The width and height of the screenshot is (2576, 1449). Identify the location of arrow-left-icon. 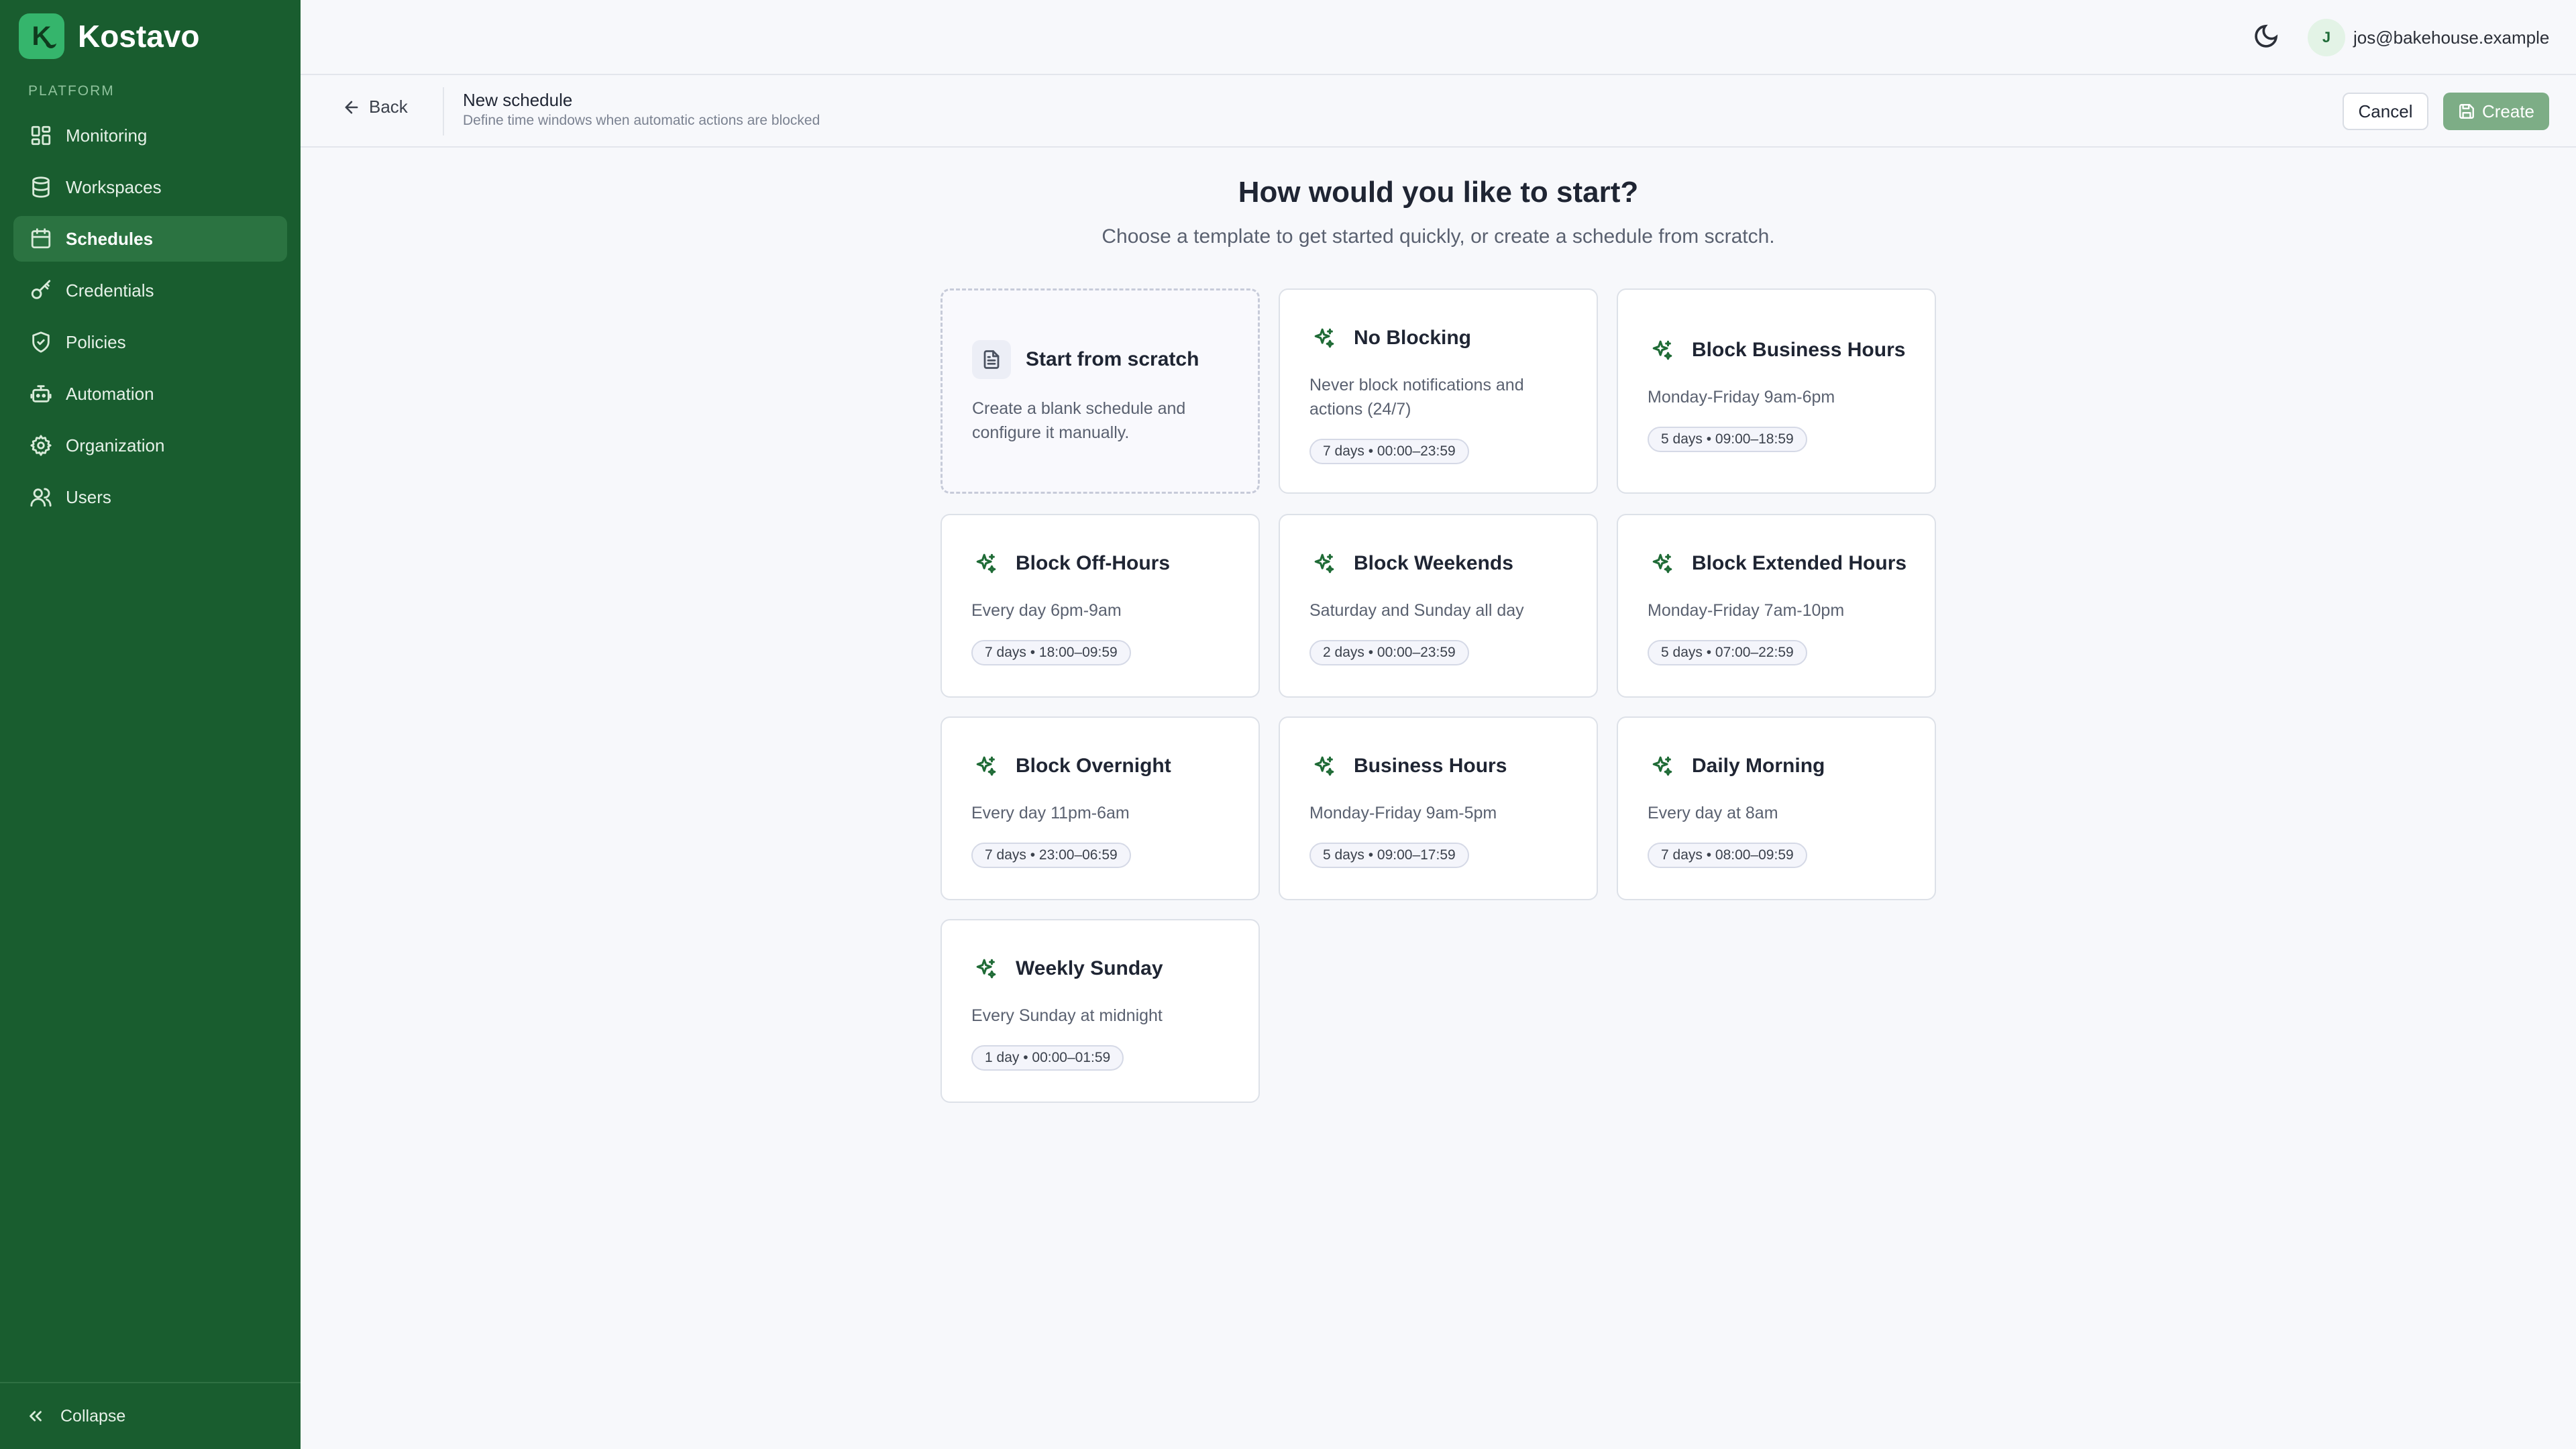
(351, 107).